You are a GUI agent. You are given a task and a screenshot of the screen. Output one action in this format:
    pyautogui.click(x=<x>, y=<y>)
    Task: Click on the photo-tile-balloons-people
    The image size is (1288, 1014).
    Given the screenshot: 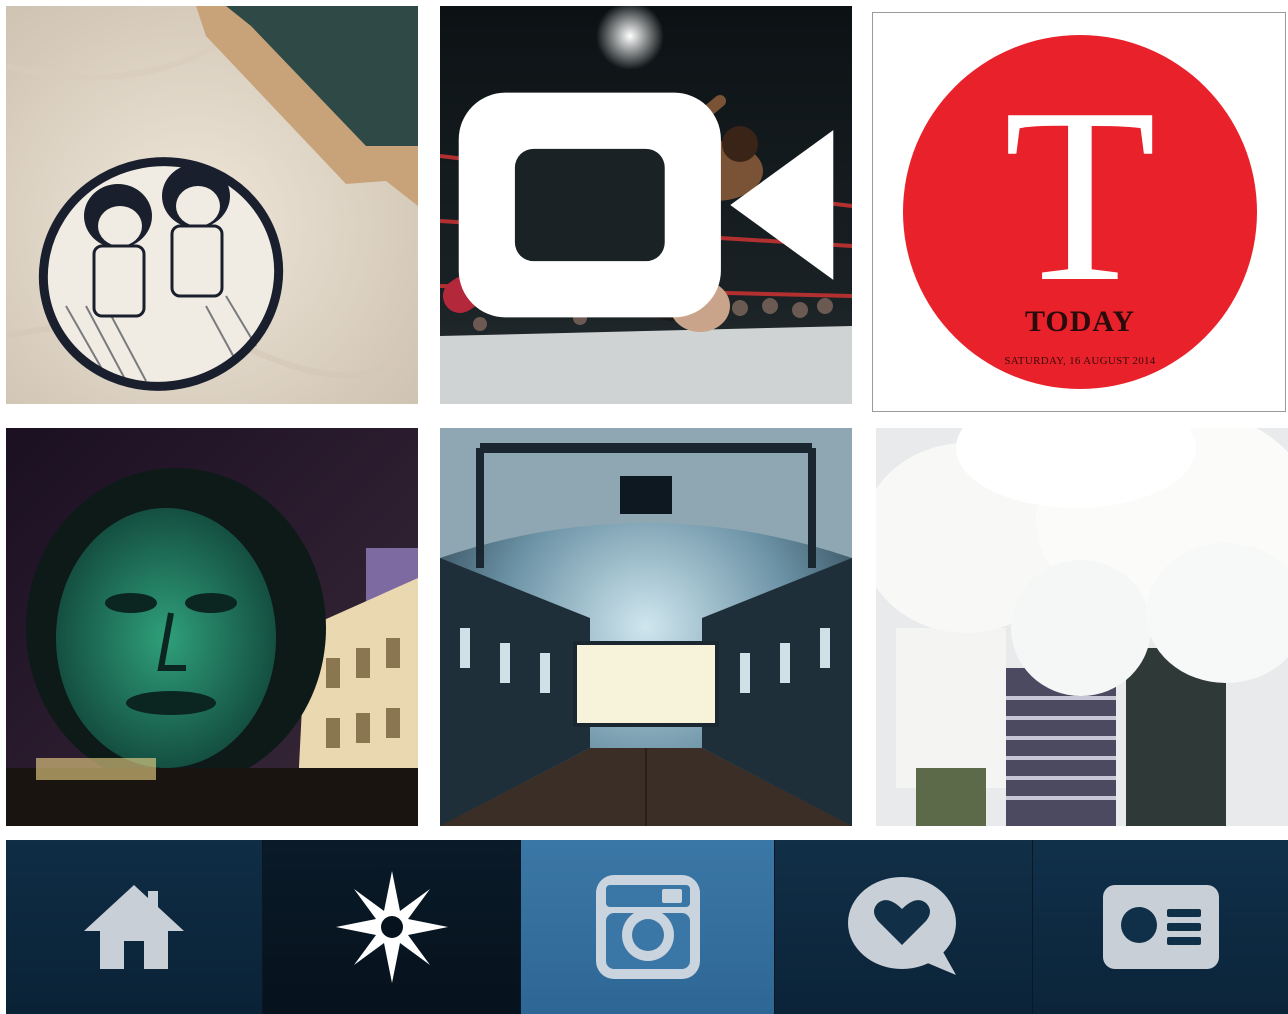 What is the action you would take?
    pyautogui.click(x=1082, y=627)
    